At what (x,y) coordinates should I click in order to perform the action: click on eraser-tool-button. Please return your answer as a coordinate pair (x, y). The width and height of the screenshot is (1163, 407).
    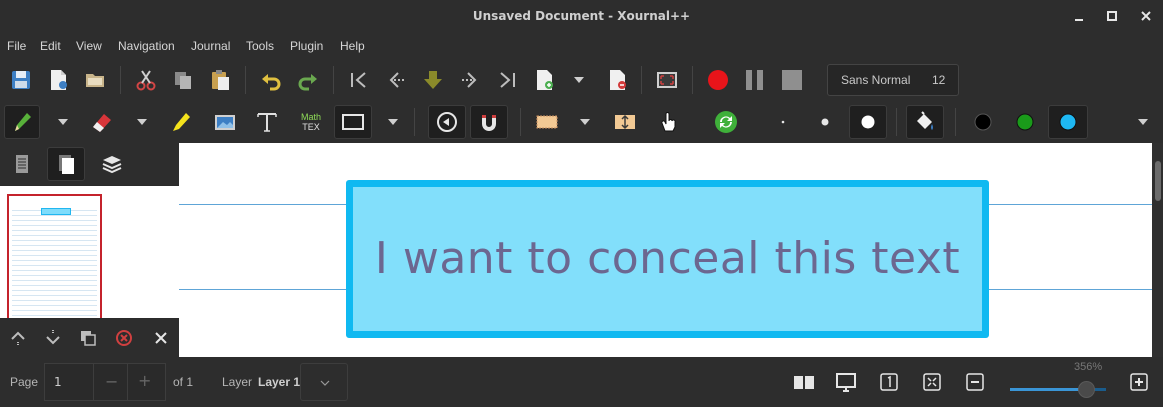
    Looking at the image, I should click on (102, 122).